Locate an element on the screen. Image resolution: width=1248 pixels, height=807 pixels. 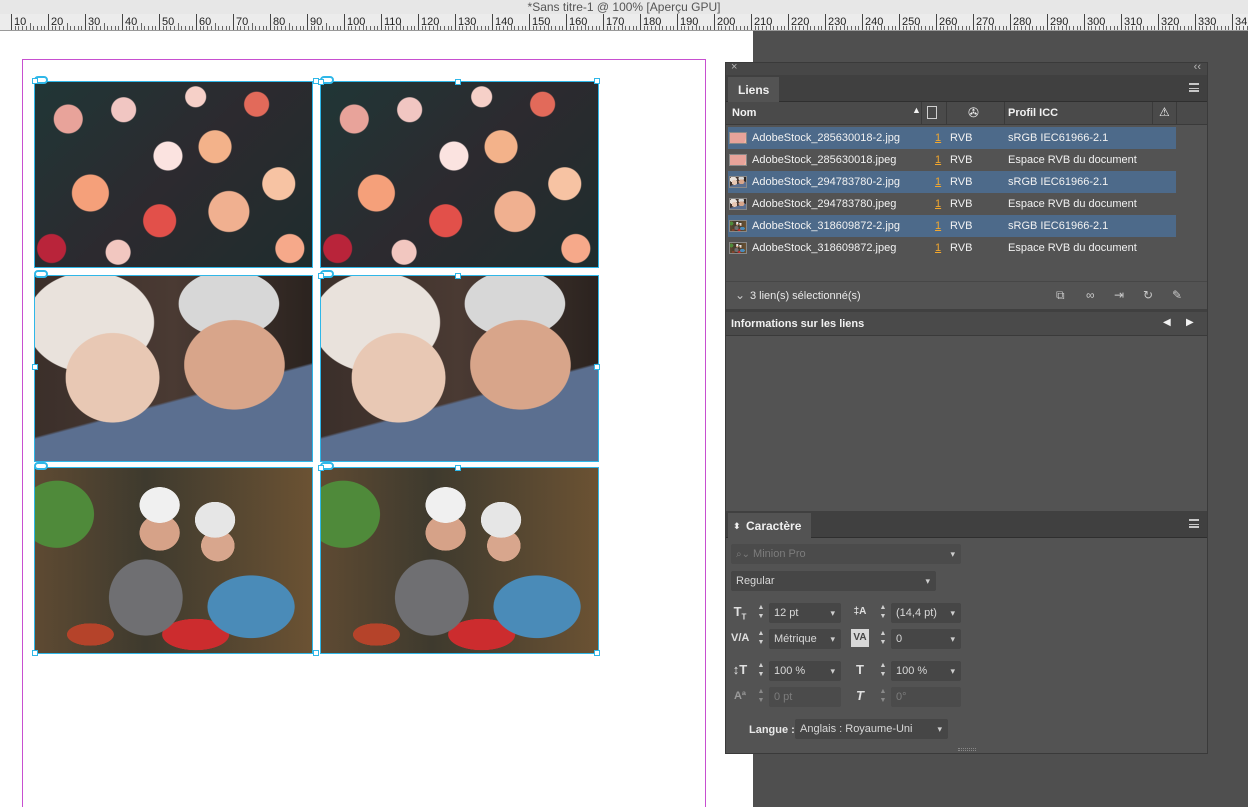
character-menu-icon is located at coordinates (1194, 523).